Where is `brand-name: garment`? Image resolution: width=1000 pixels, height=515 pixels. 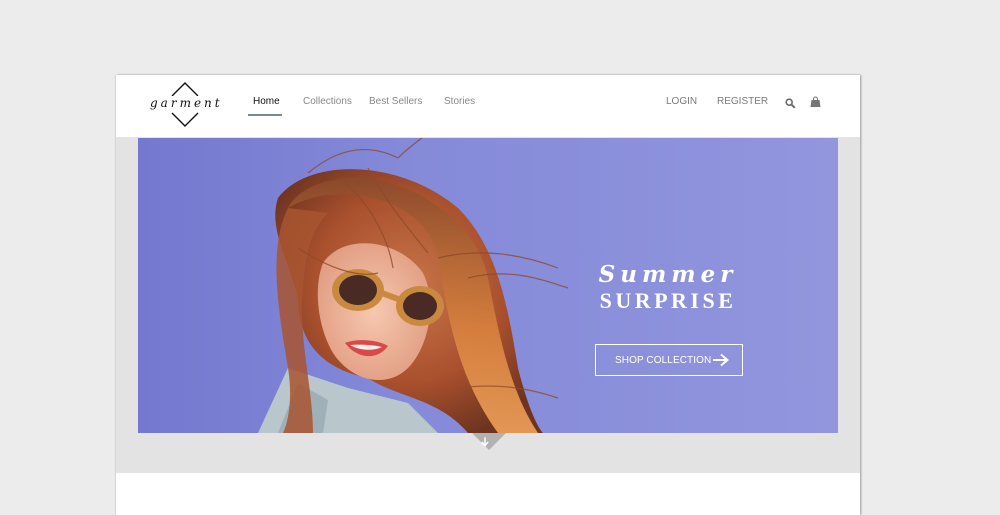
brand-name: garment is located at coordinates (186, 103).